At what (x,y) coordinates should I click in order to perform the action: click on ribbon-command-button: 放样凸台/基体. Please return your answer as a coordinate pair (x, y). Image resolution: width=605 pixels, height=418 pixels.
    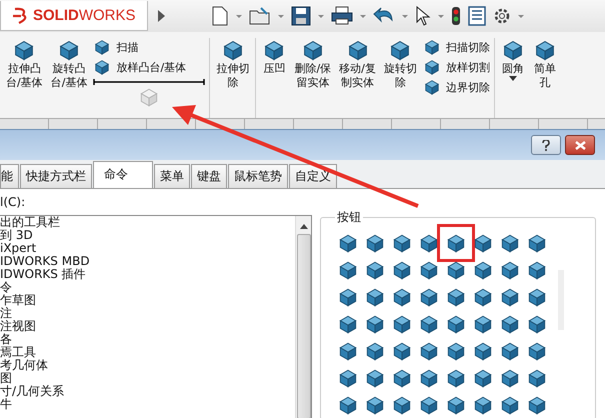
    Looking at the image, I should click on (151, 67).